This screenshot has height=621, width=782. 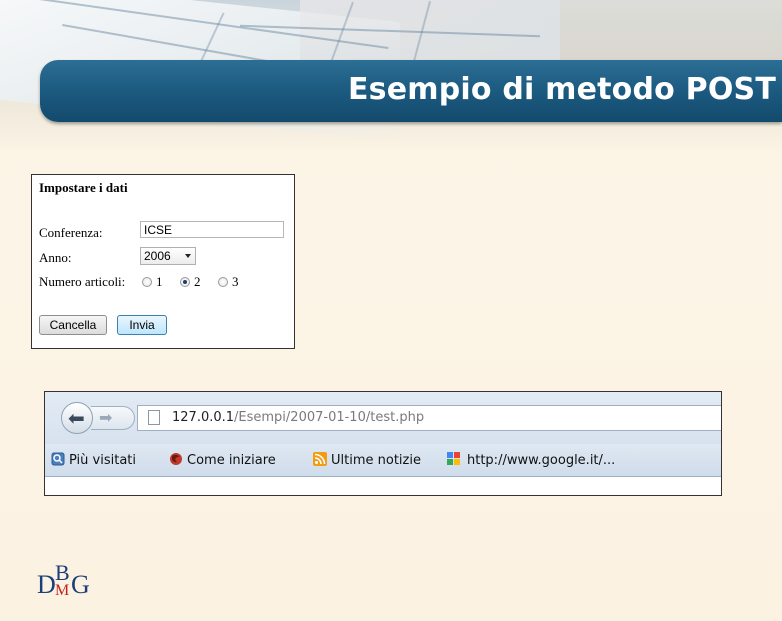 I want to click on back-button: ⬅, so click(x=77, y=418).